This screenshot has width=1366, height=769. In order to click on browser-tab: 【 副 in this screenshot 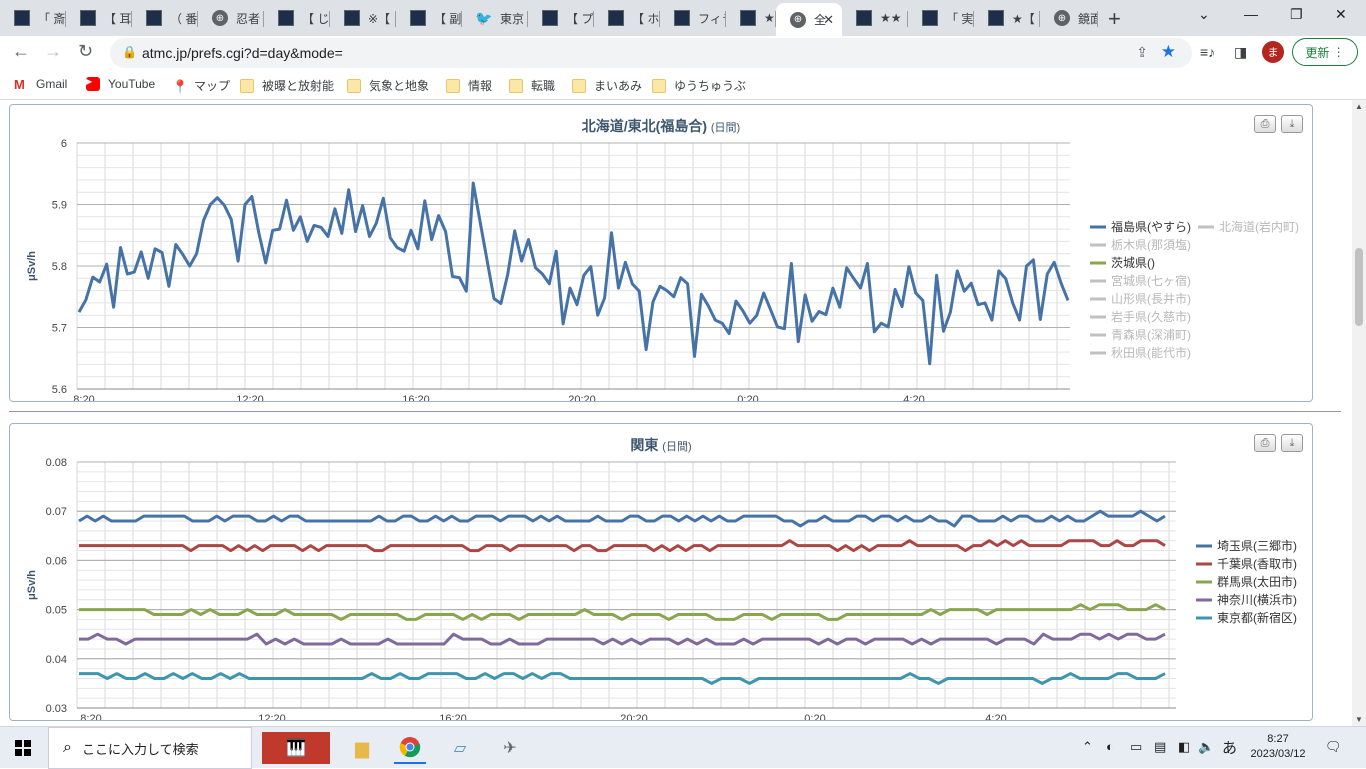, I will do `click(429, 18)`.